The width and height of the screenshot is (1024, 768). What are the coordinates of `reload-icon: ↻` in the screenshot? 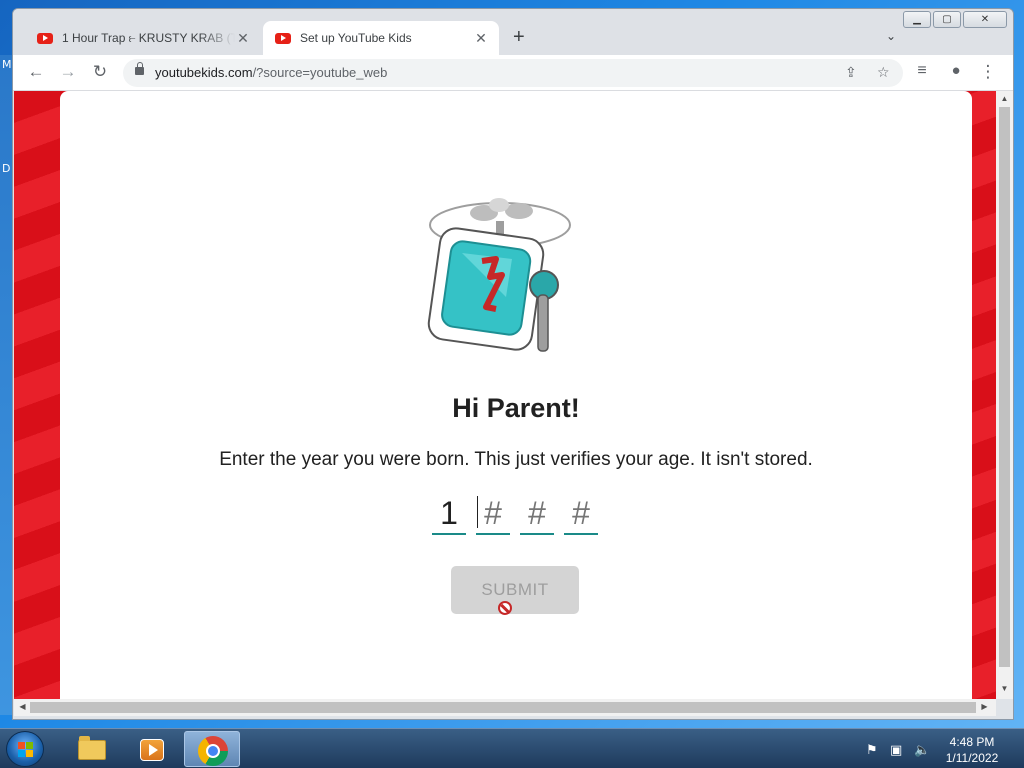 It's located at (100, 72).